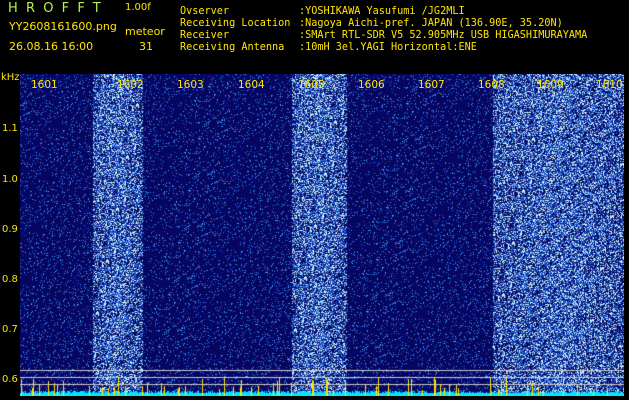 The height and width of the screenshot is (400, 629). Describe the element at coordinates (205, 11) in the screenshot. I see `info-label-observer: Ovserver` at that location.